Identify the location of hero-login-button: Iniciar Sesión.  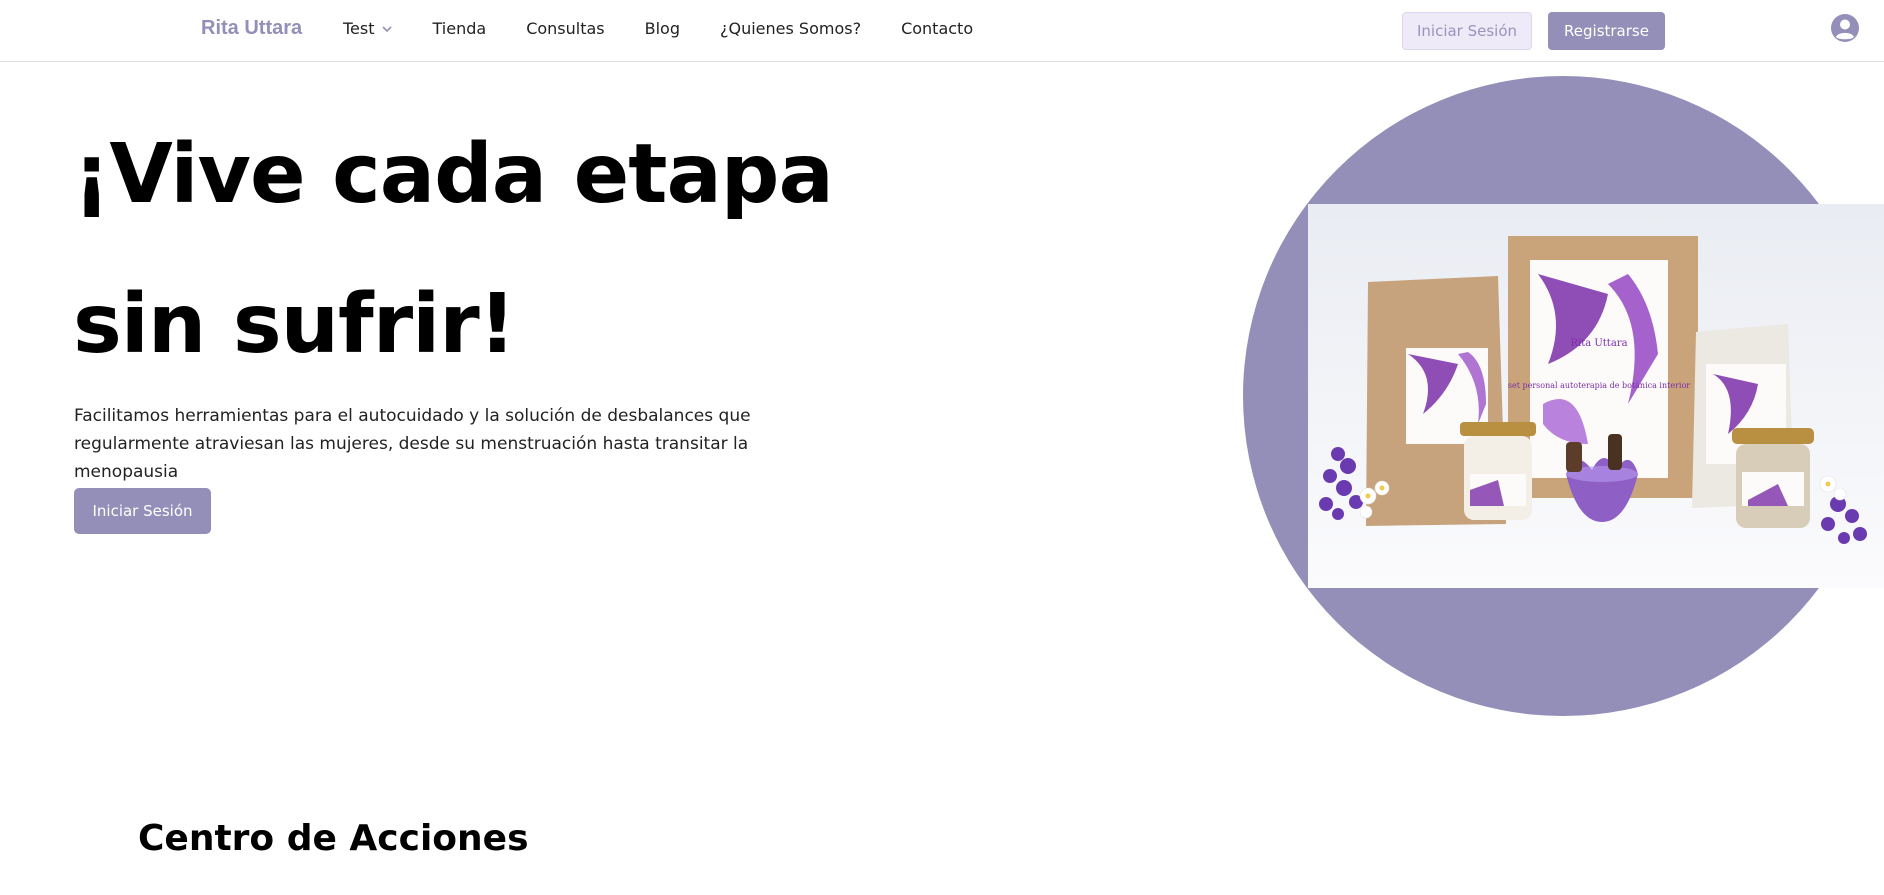
(142, 511).